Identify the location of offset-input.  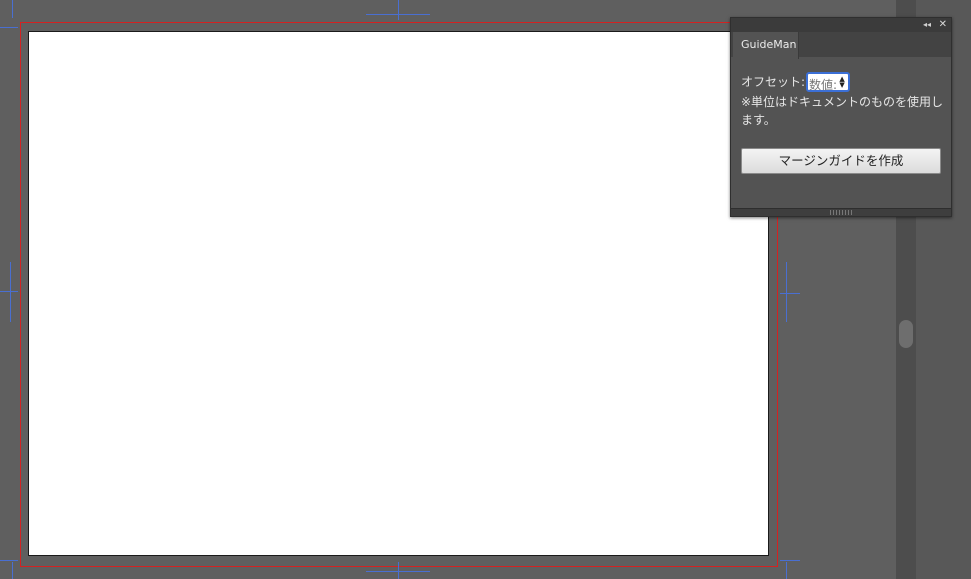
(823, 85).